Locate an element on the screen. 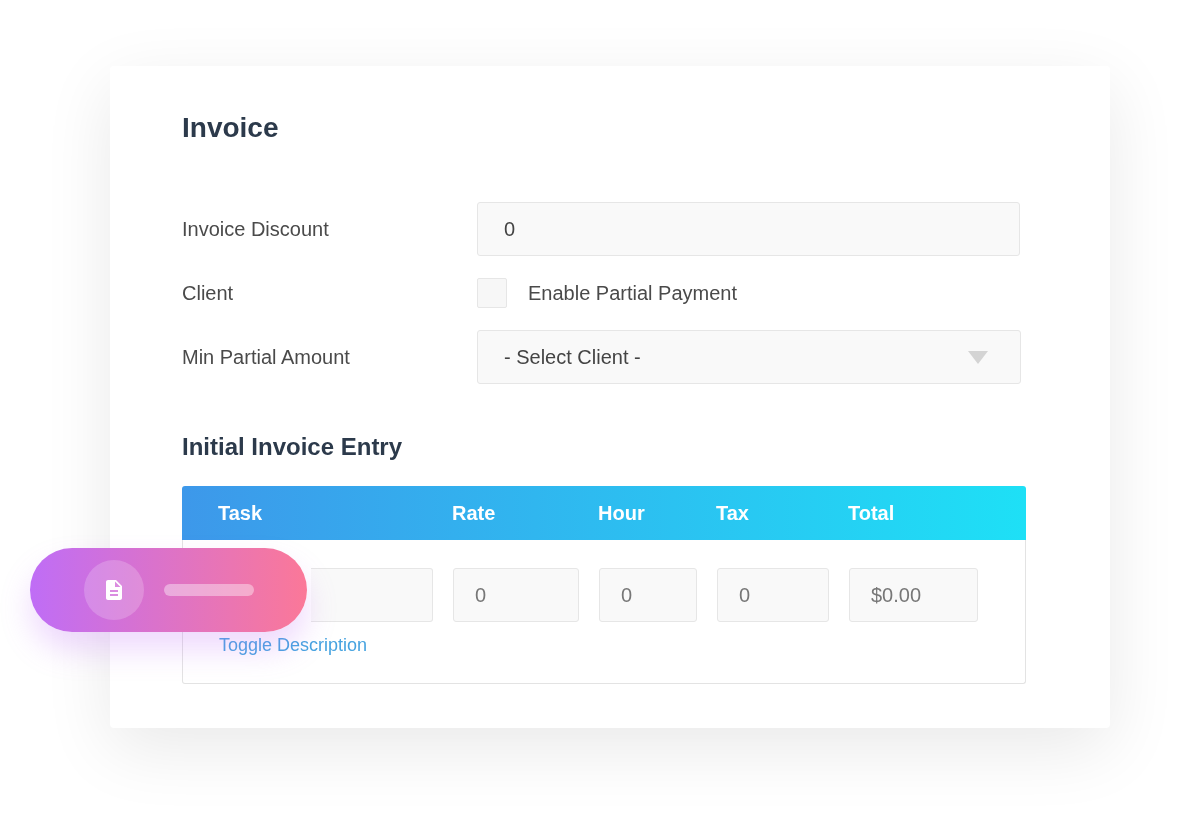 This screenshot has height=824, width=1190. checkbox-label: Enable Partial Payment is located at coordinates (632, 293).